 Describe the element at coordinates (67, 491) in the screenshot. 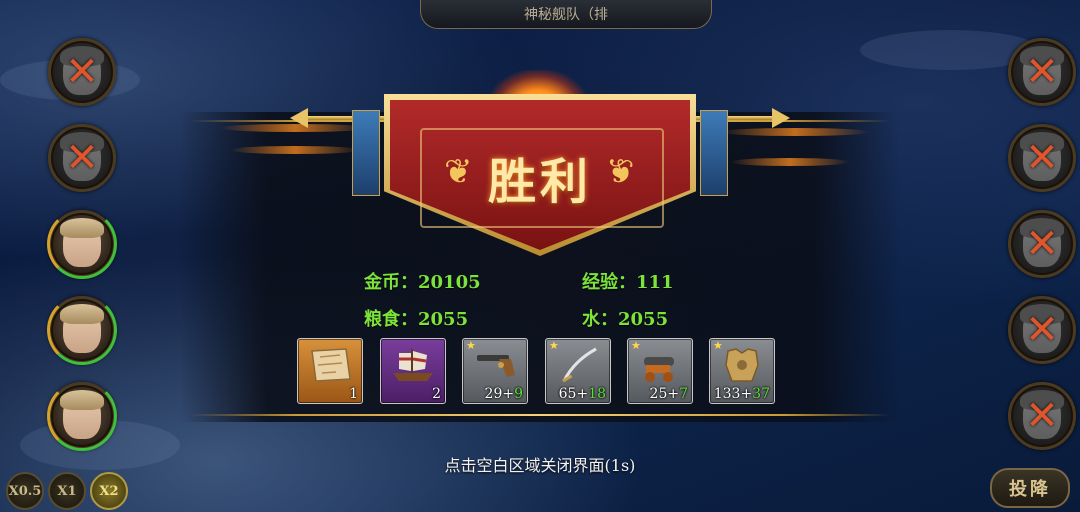

I see `speed-1-button: X1` at that location.